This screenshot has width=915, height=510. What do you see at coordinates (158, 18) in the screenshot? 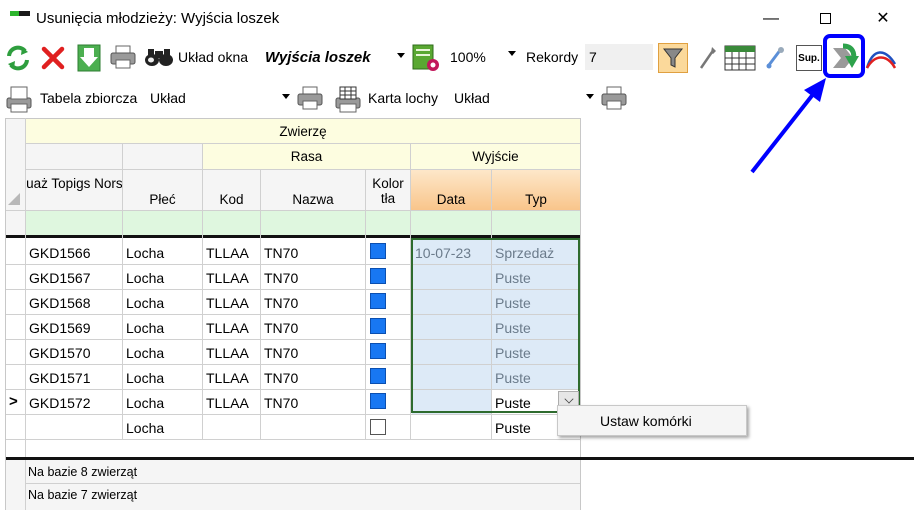
I see `window-title: Usunięcia młodzieży: Wyjścia loszek` at bounding box center [158, 18].